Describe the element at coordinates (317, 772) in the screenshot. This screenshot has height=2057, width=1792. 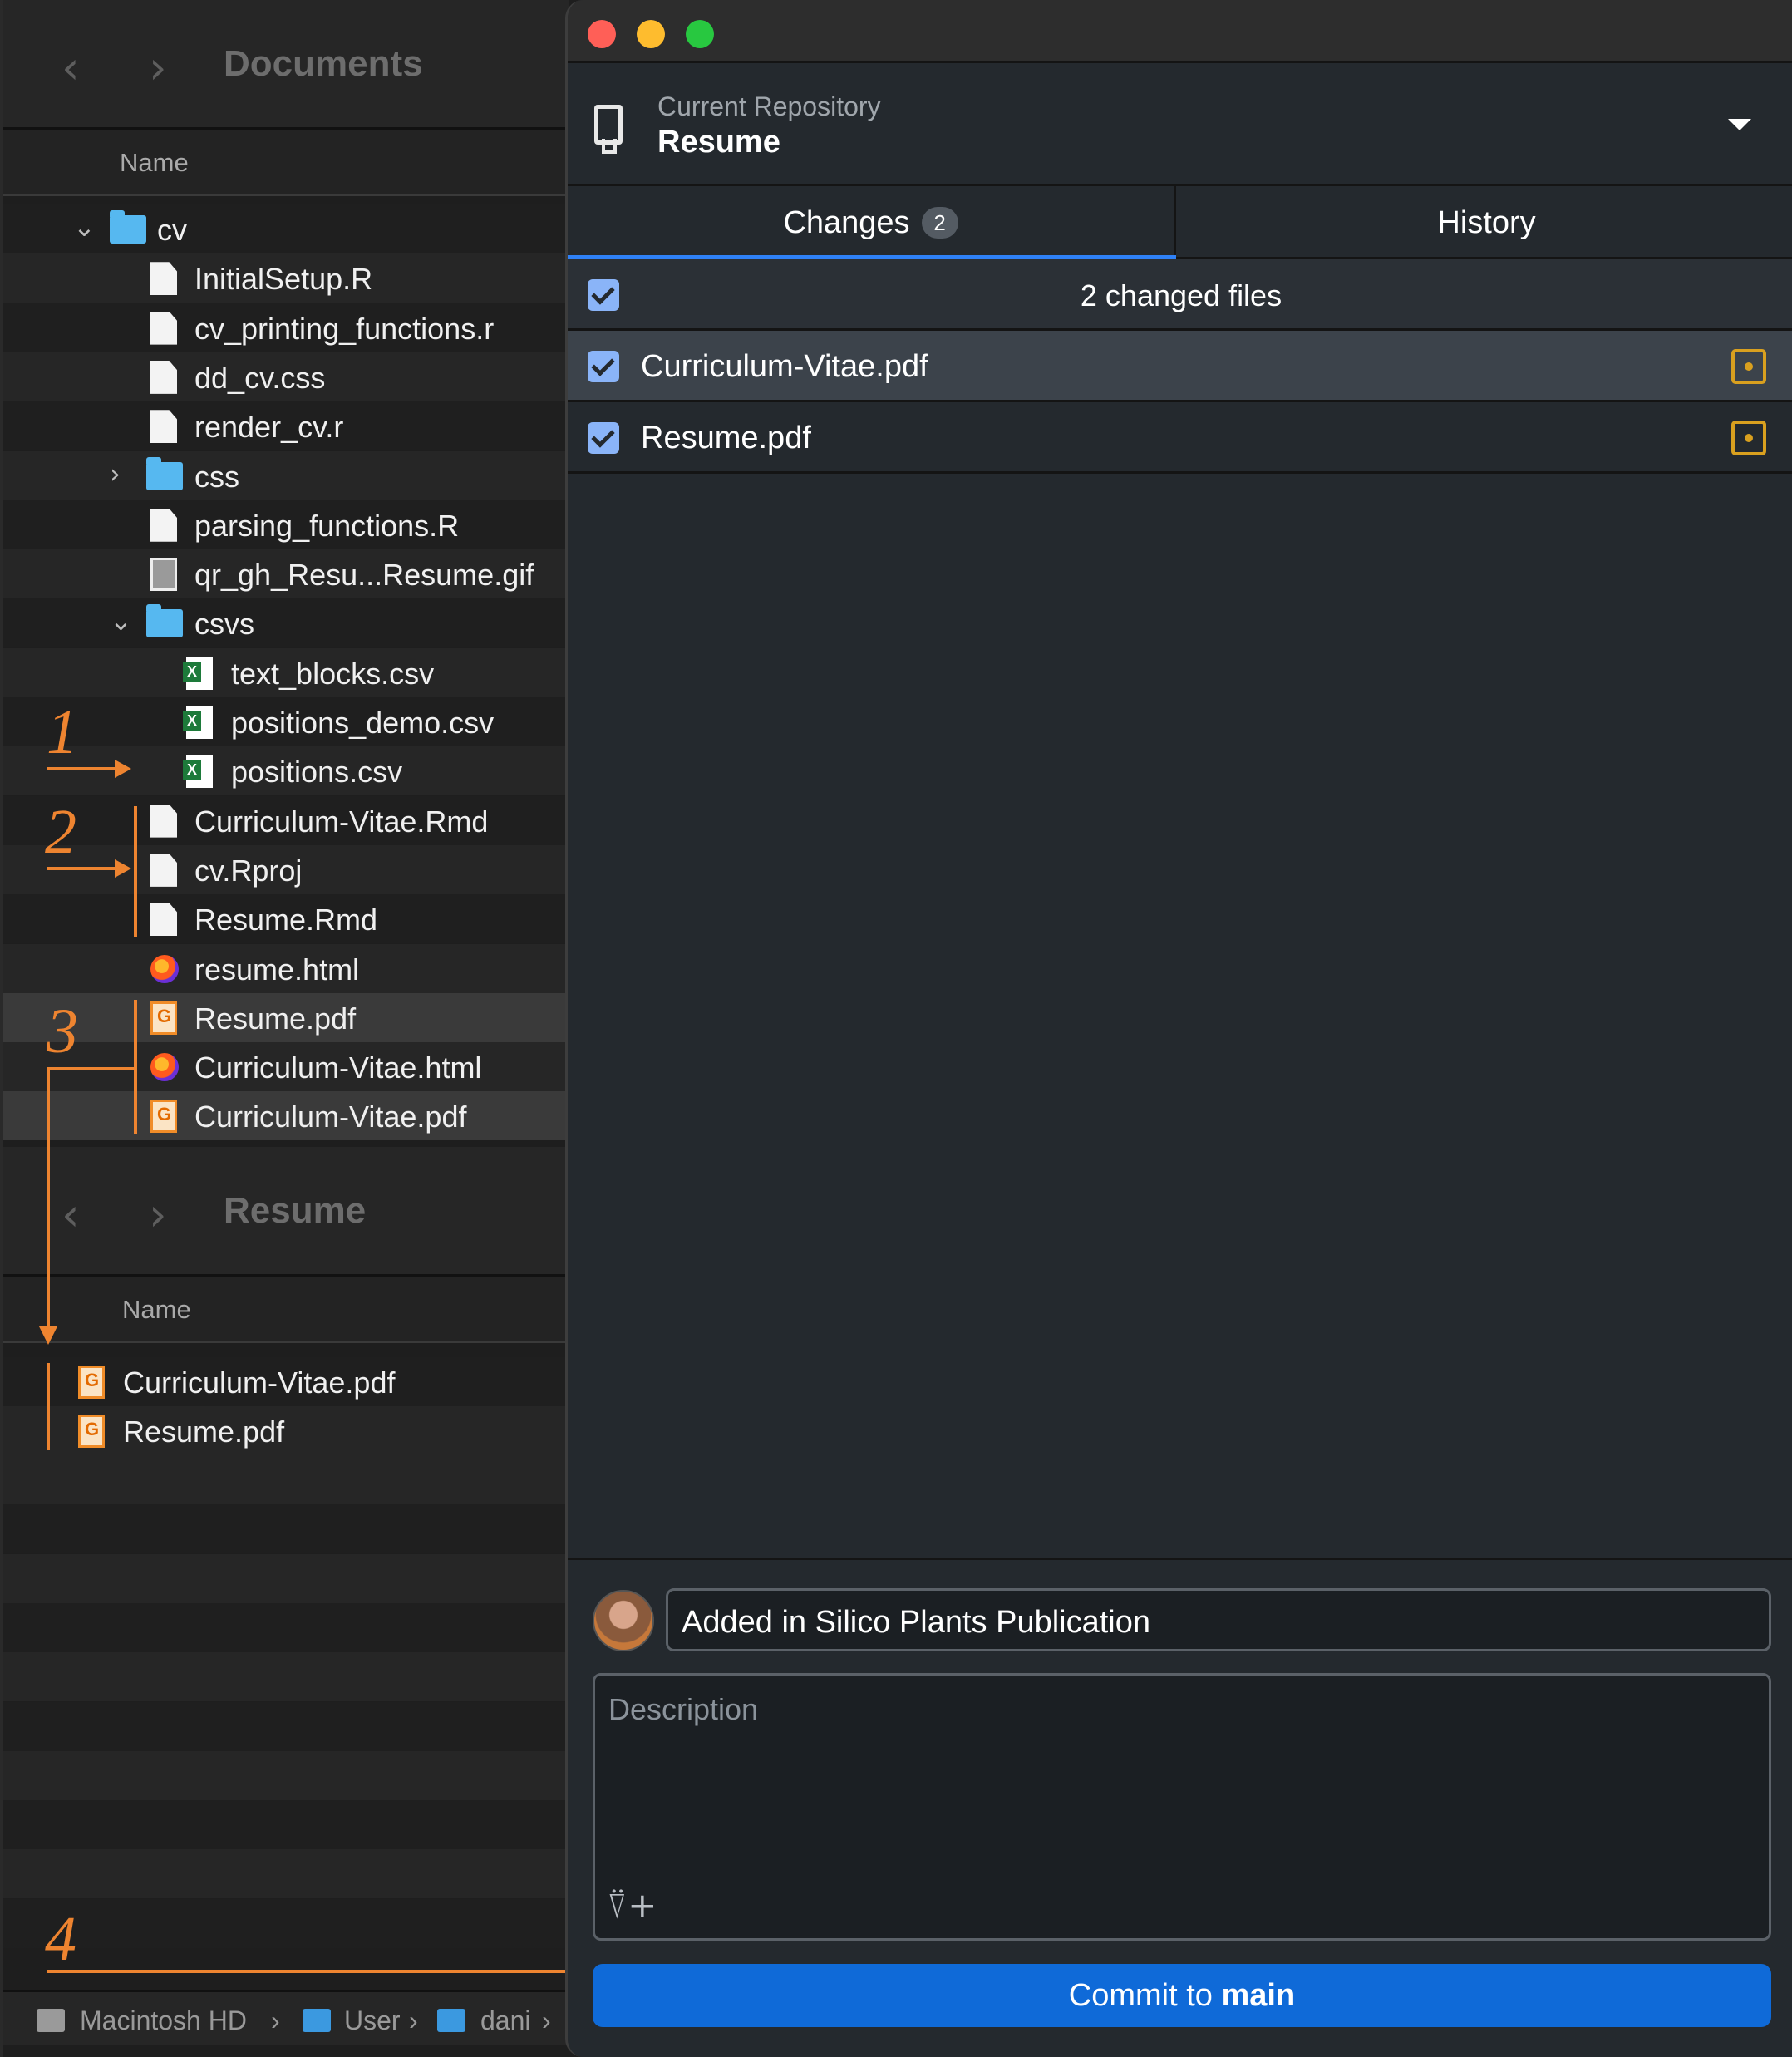
I see `file-name: positions.csv` at that location.